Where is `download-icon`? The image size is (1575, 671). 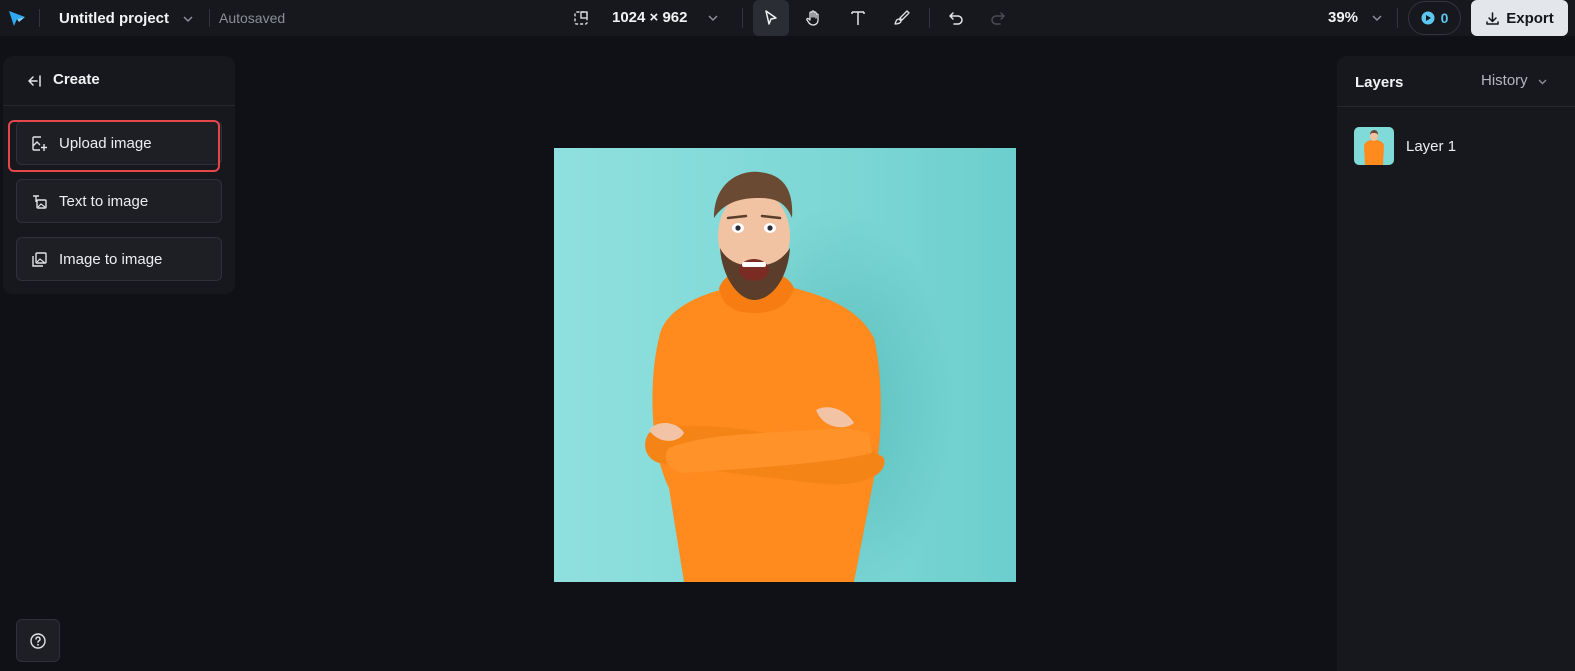
download-icon is located at coordinates (1492, 18).